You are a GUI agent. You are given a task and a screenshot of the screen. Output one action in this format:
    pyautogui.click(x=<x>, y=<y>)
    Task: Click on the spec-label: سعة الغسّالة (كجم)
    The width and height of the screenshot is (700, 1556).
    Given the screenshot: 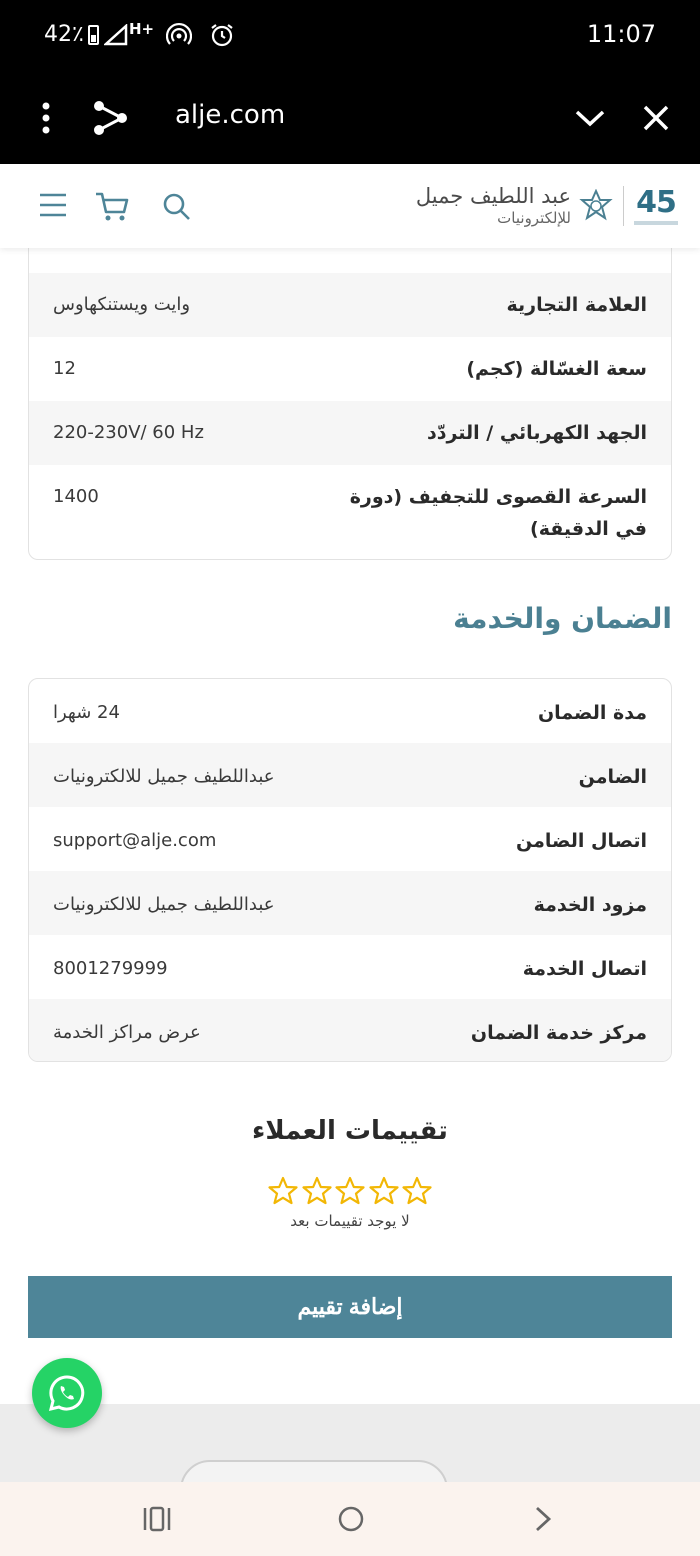 What is the action you would take?
    pyautogui.click(x=556, y=369)
    